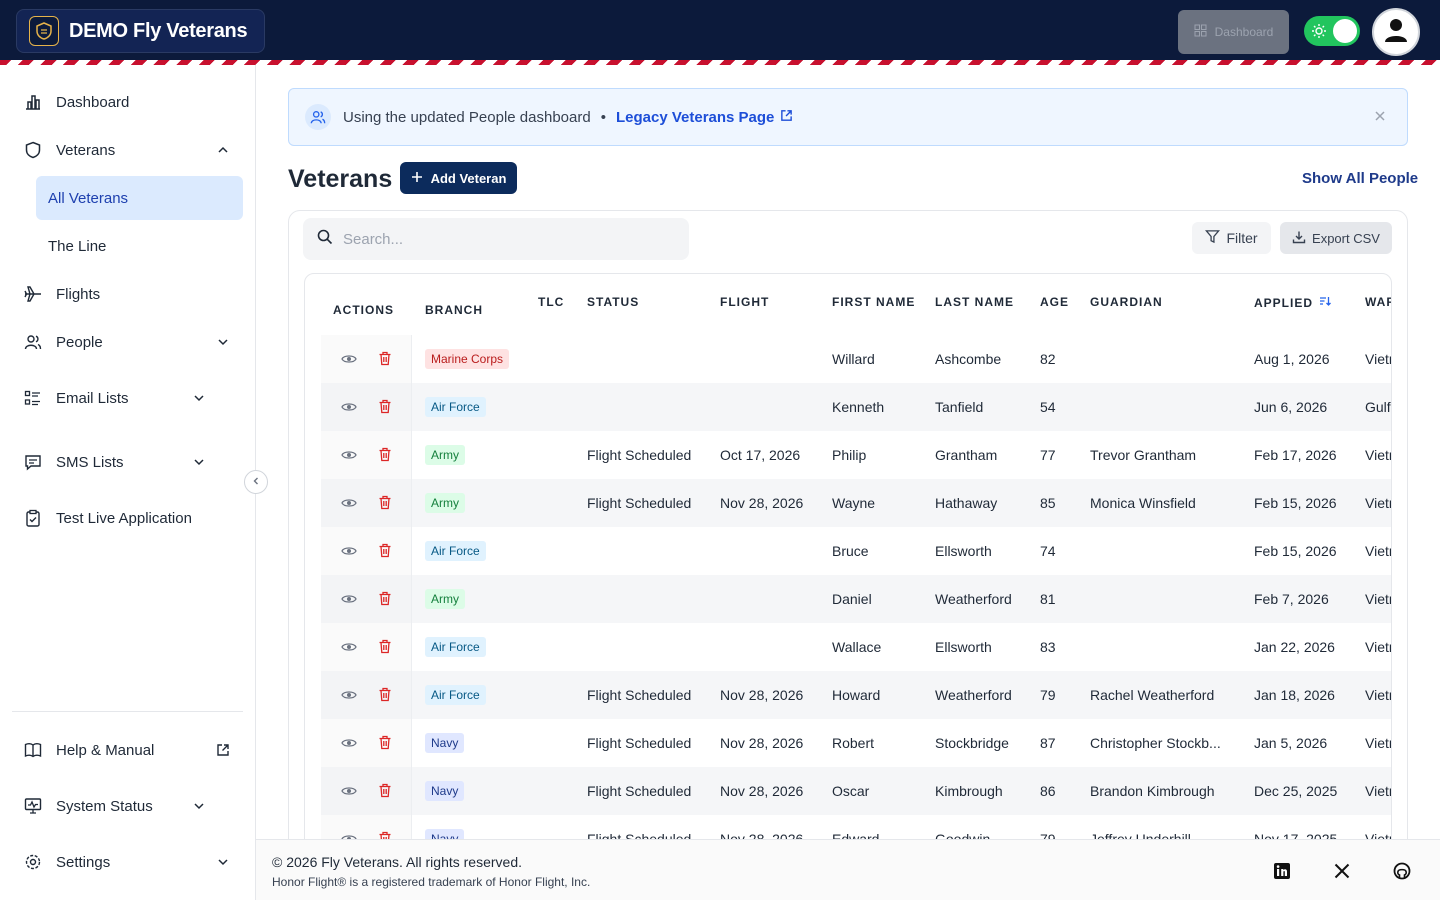  What do you see at coordinates (639, 695) in the screenshot?
I see `cell-status: Flight Scheduled` at bounding box center [639, 695].